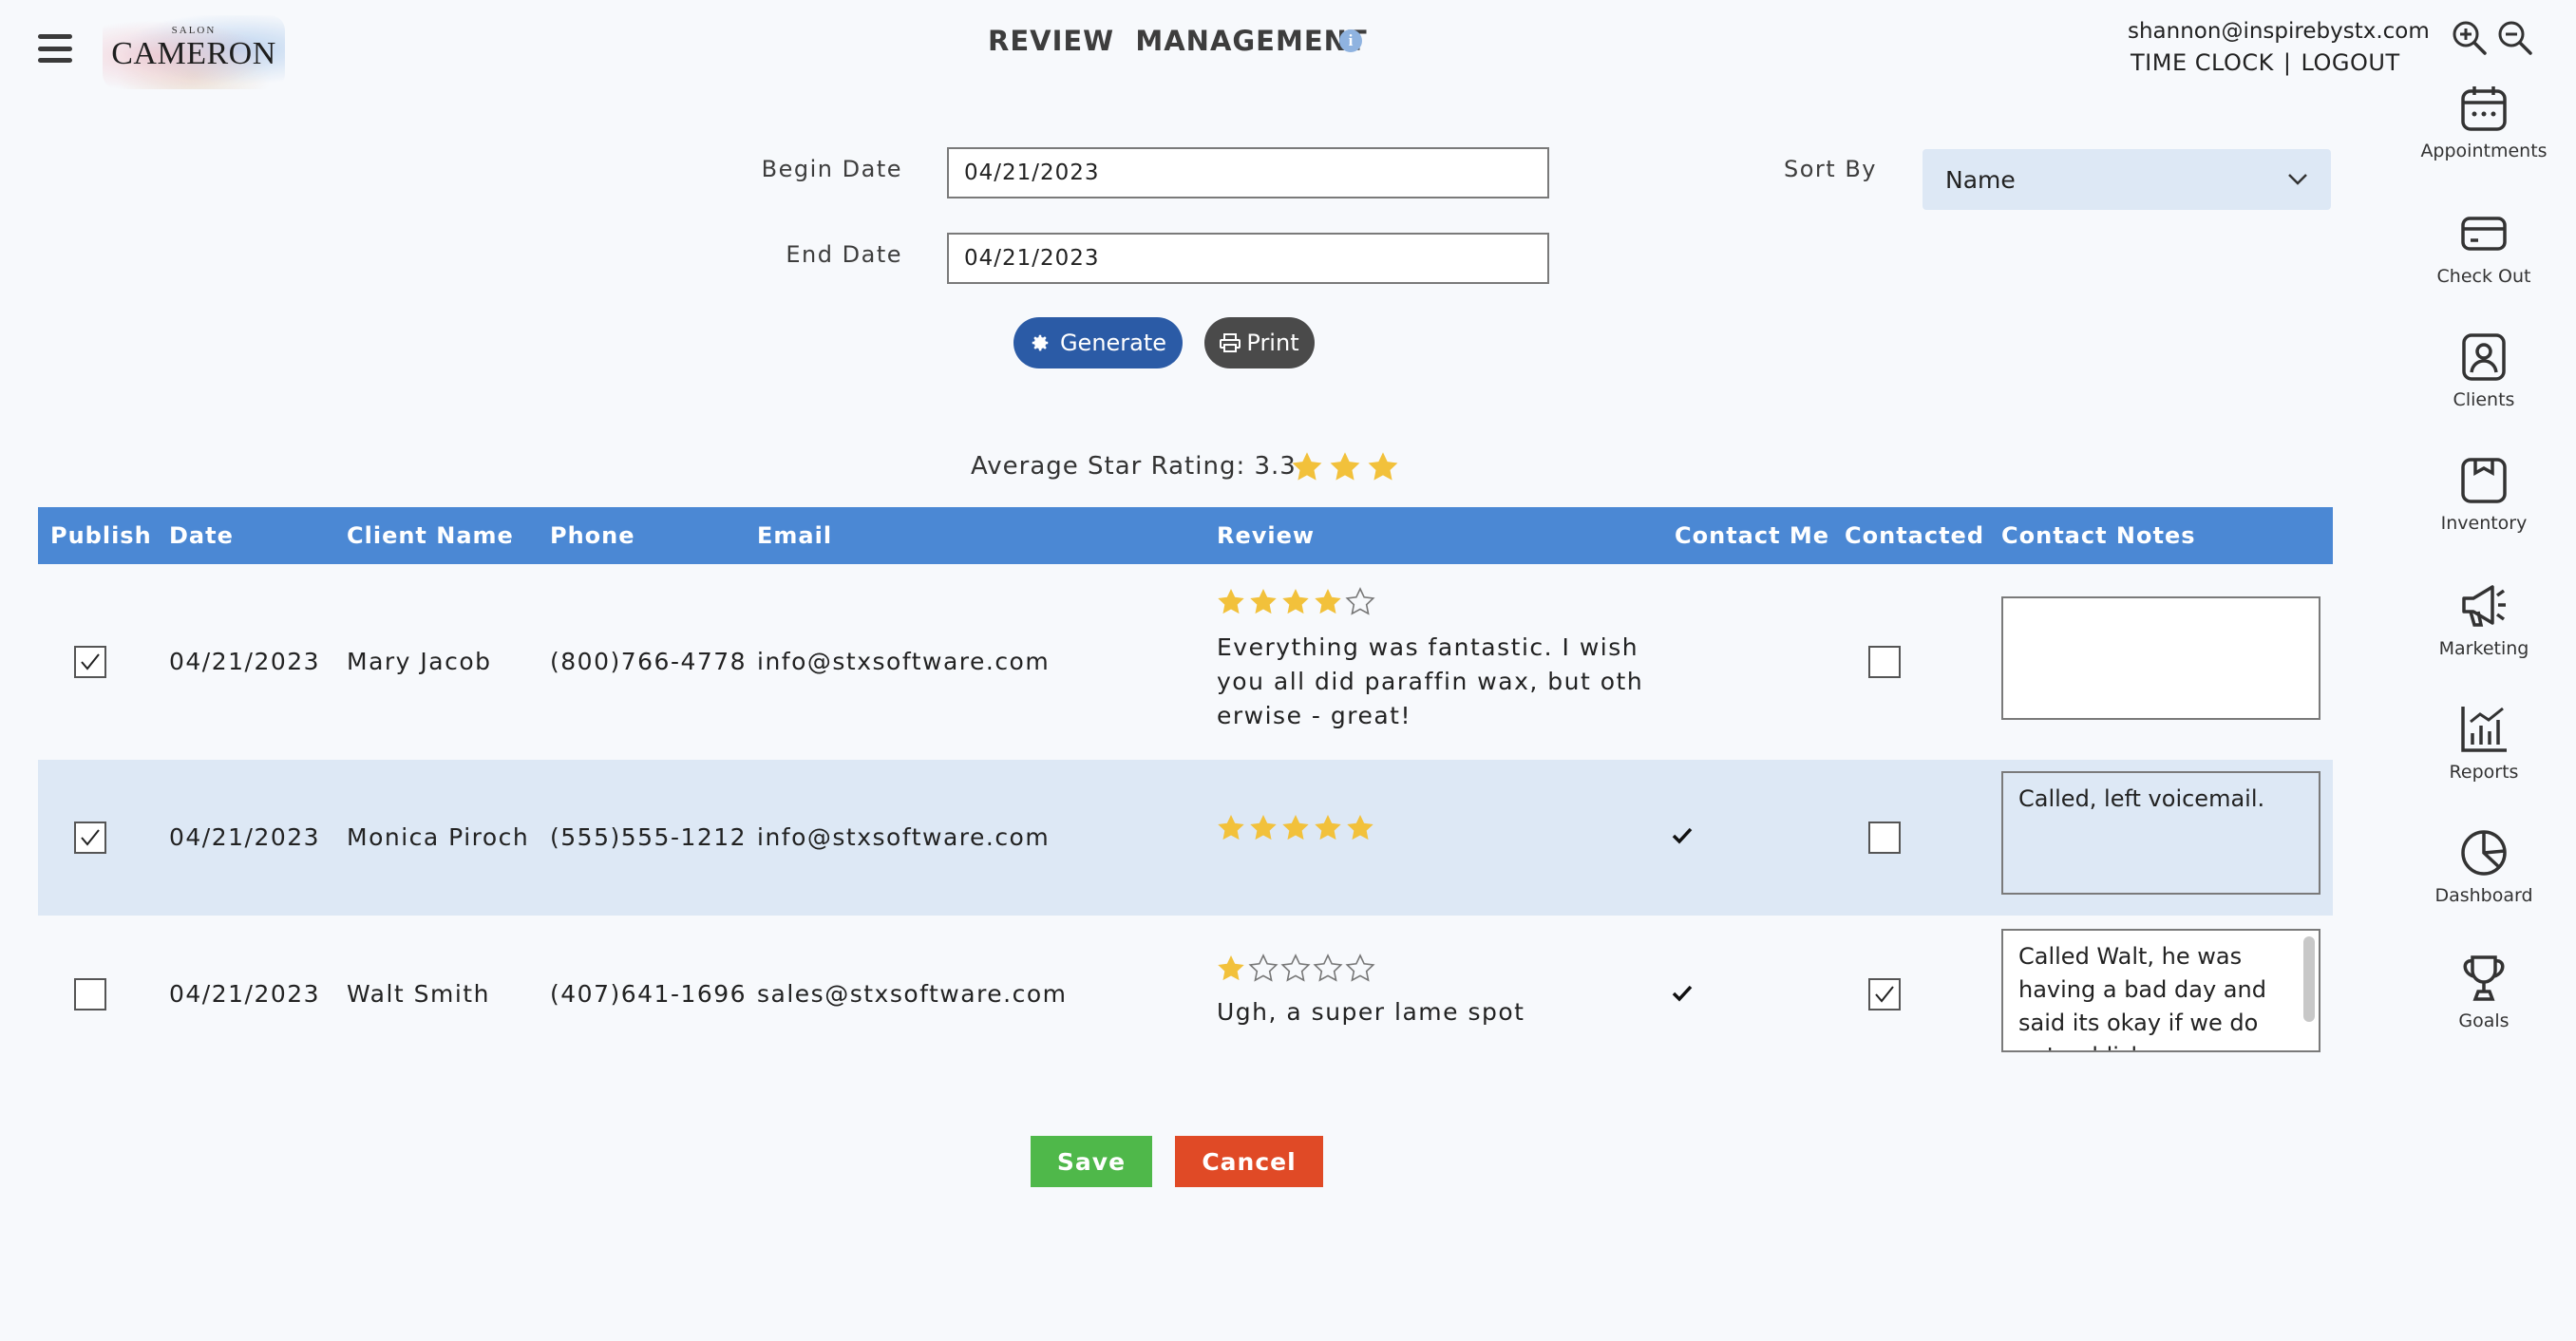  I want to click on print-button: Print, so click(1259, 342).